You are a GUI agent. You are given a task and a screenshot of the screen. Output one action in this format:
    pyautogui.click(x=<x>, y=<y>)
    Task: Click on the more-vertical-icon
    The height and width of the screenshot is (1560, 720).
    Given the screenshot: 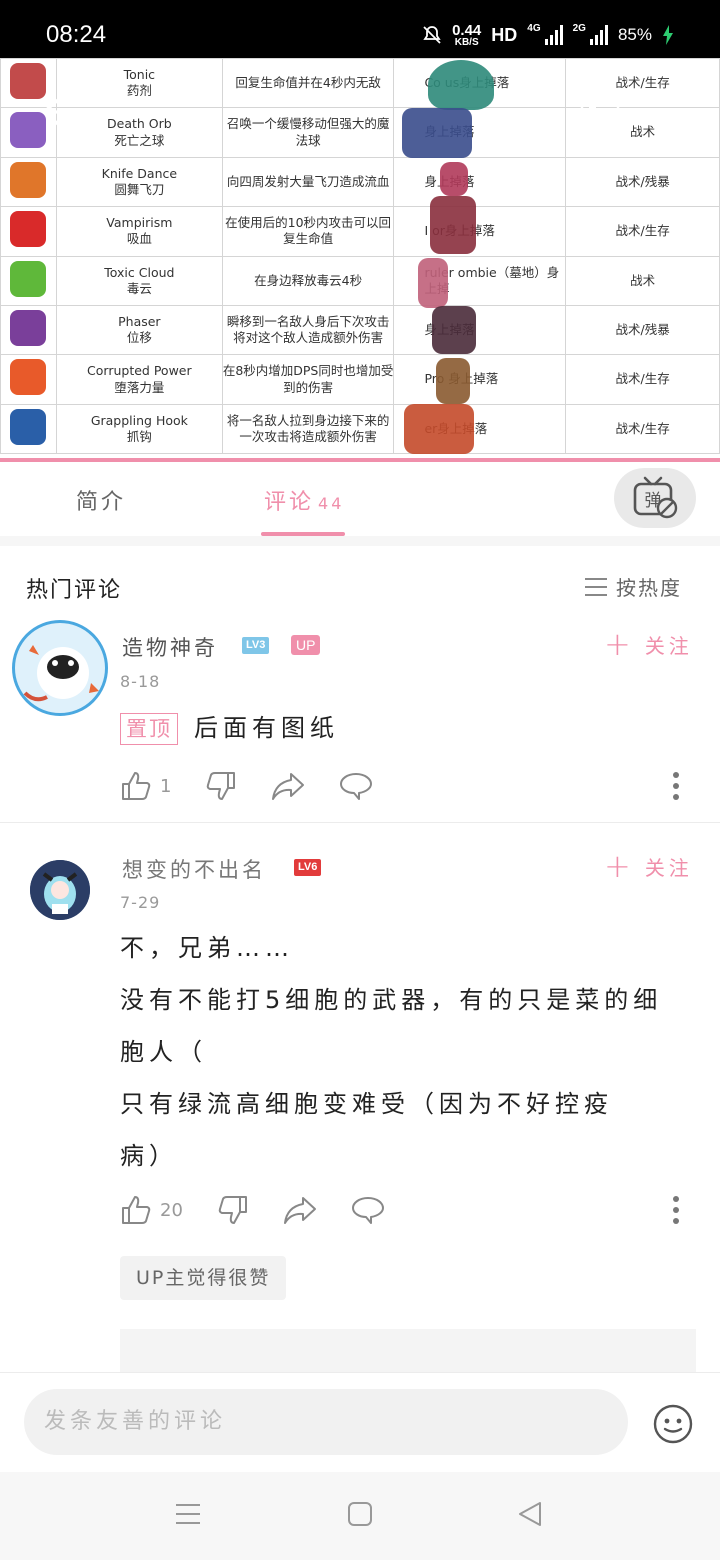 What is the action you would take?
    pyautogui.click(x=680, y=114)
    